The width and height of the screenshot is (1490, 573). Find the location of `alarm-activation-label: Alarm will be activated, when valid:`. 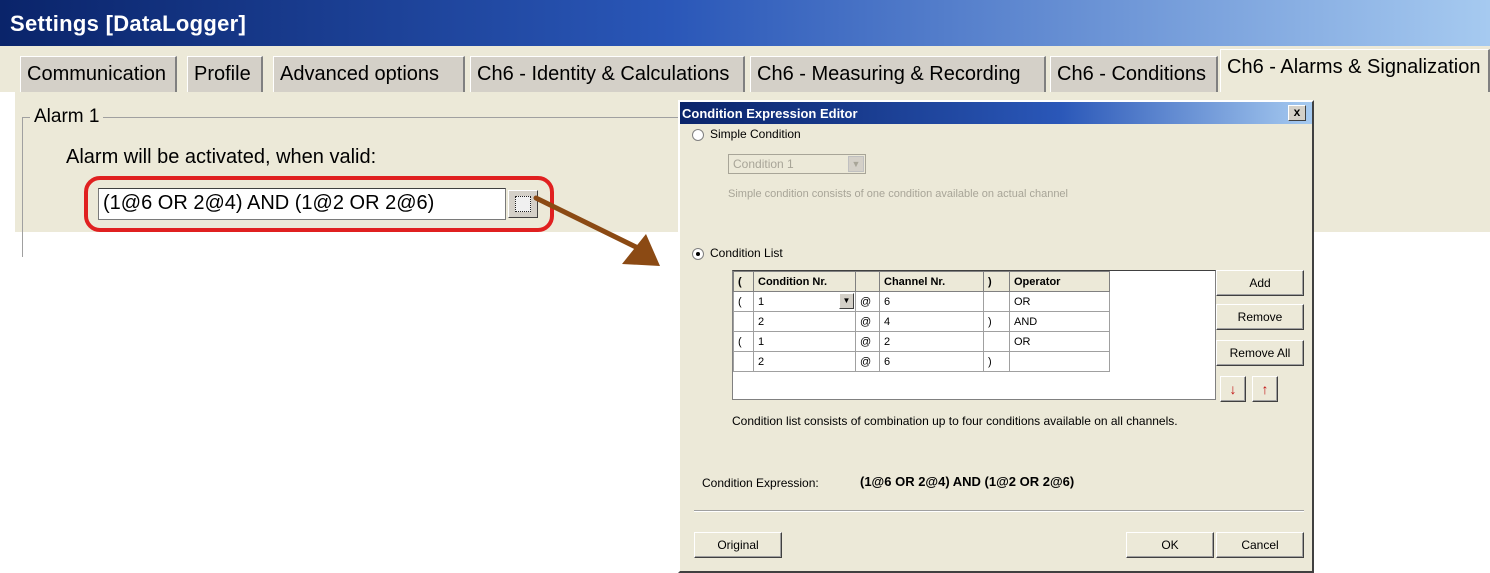

alarm-activation-label: Alarm will be activated, when valid: is located at coordinates (221, 157).